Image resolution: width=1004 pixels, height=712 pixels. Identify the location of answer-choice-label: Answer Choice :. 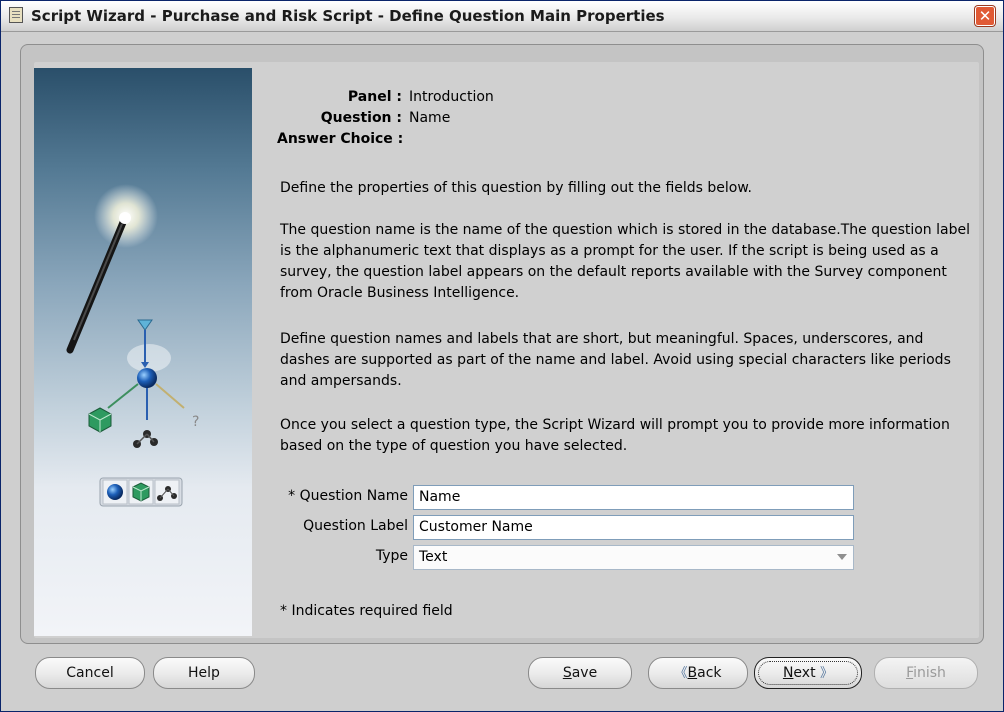
(340, 139).